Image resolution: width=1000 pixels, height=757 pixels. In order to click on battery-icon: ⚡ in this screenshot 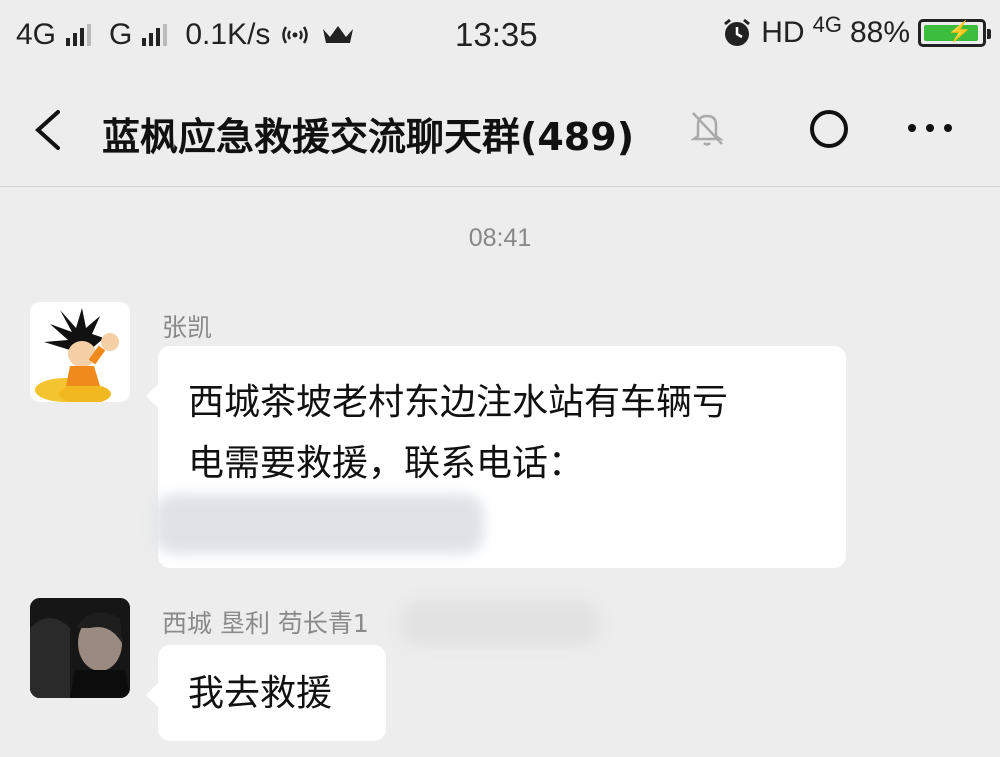, I will do `click(954, 33)`.